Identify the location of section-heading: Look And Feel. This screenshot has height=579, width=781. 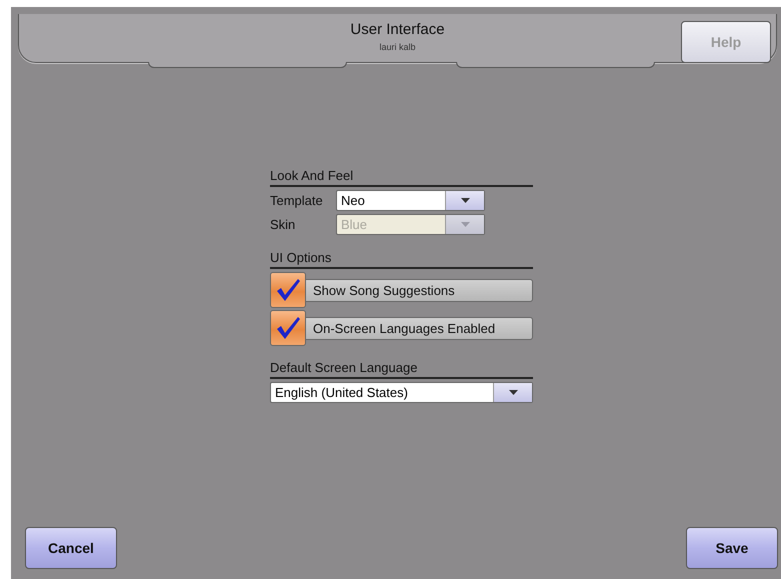
(312, 175).